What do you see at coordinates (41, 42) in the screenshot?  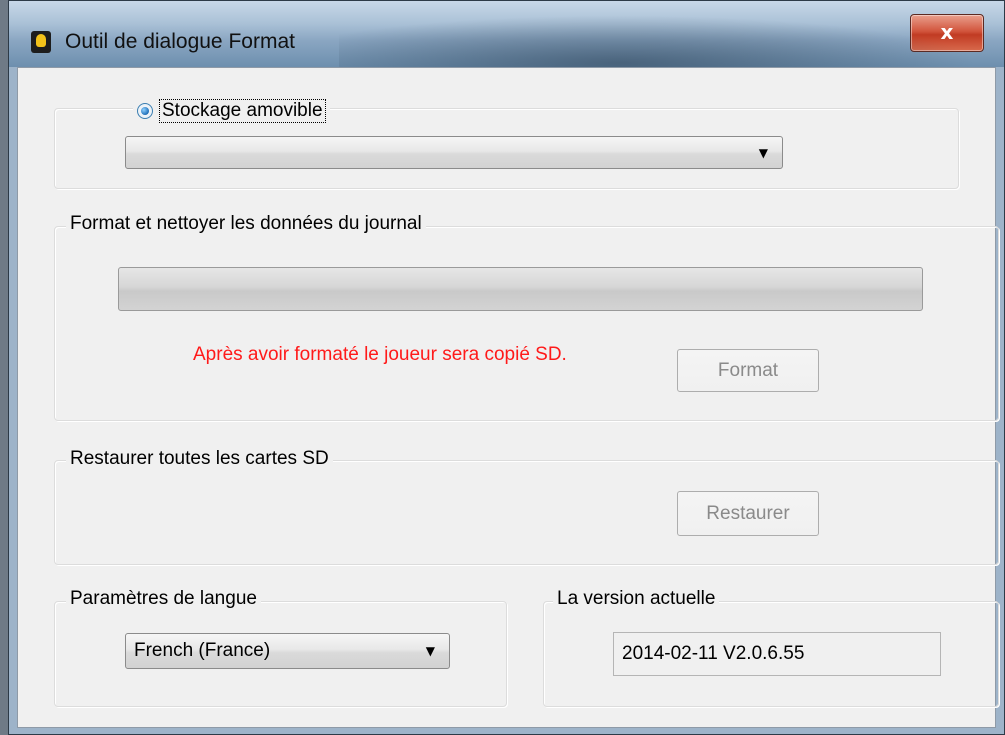 I see `bulb-icon` at bounding box center [41, 42].